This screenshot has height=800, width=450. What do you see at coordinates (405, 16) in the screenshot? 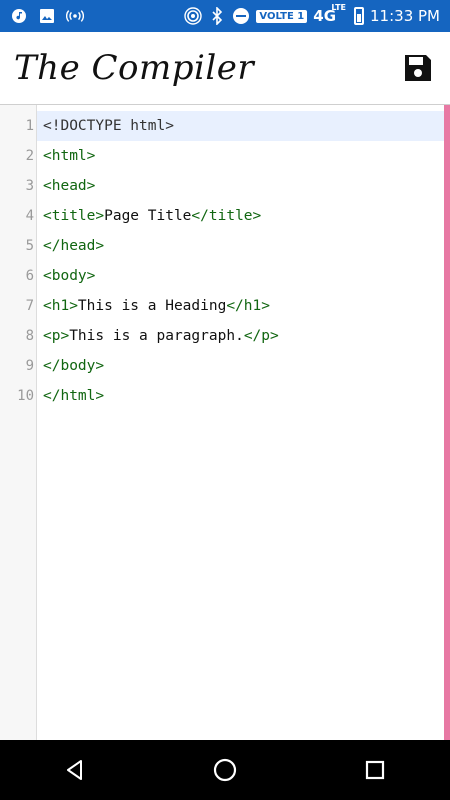
I see `status-time: 11:33 PM` at bounding box center [405, 16].